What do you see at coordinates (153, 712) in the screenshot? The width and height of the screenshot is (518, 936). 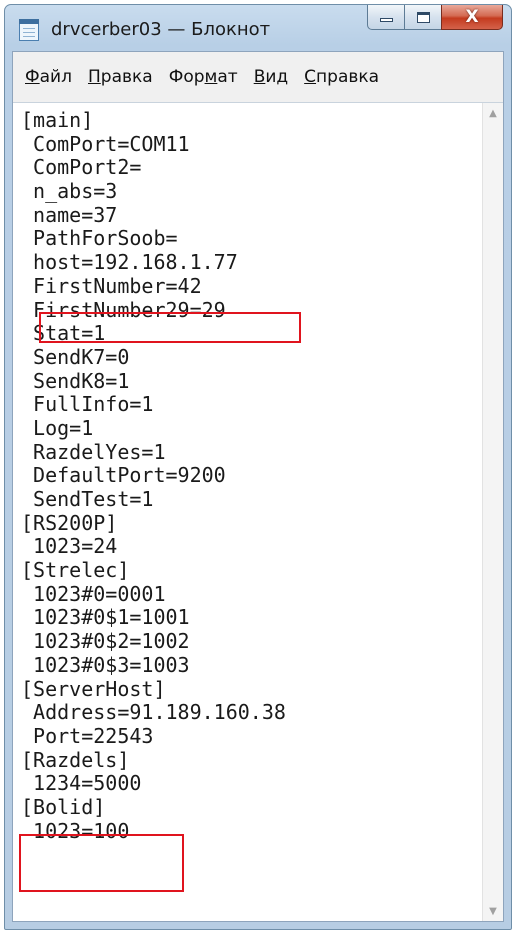 I see `text-line: Address=91.189.160.38` at bounding box center [153, 712].